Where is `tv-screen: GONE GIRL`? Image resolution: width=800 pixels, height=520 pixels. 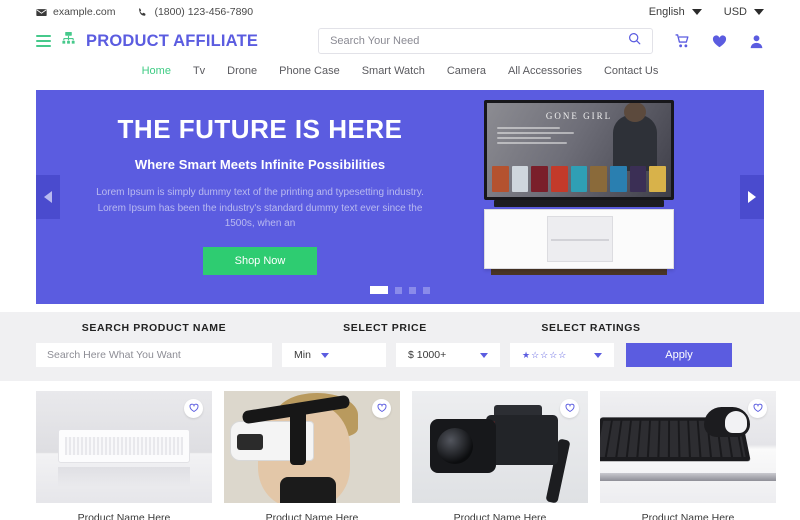
tv-screen: GONE GIRL is located at coordinates (579, 150).